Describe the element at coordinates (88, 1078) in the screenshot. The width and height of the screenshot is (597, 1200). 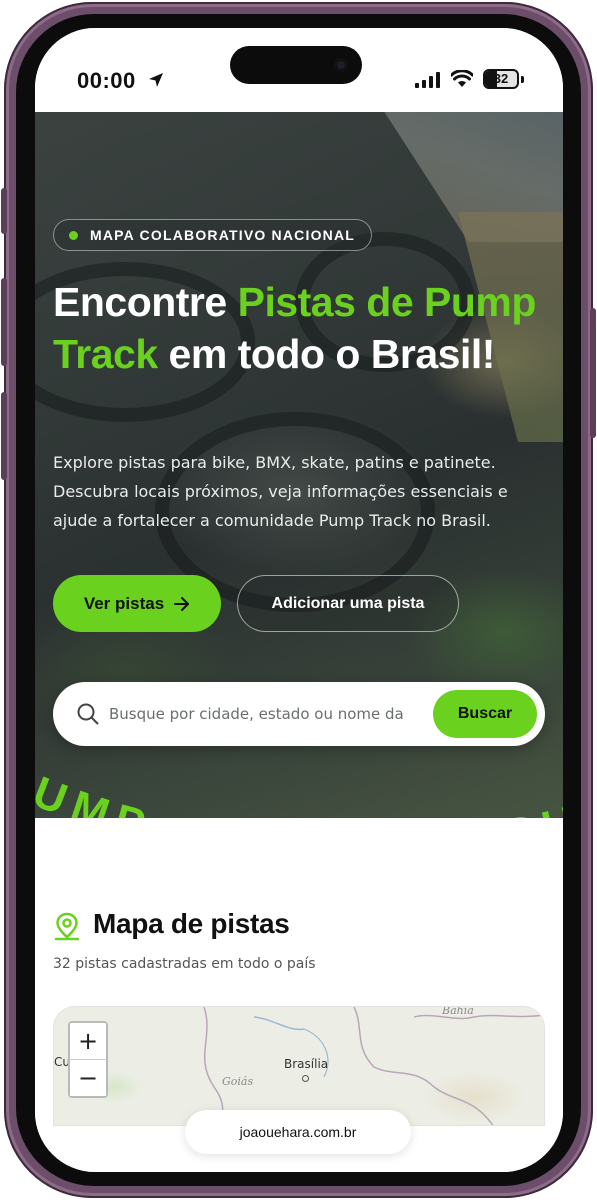
I see `zoom-out-button: −` at that location.